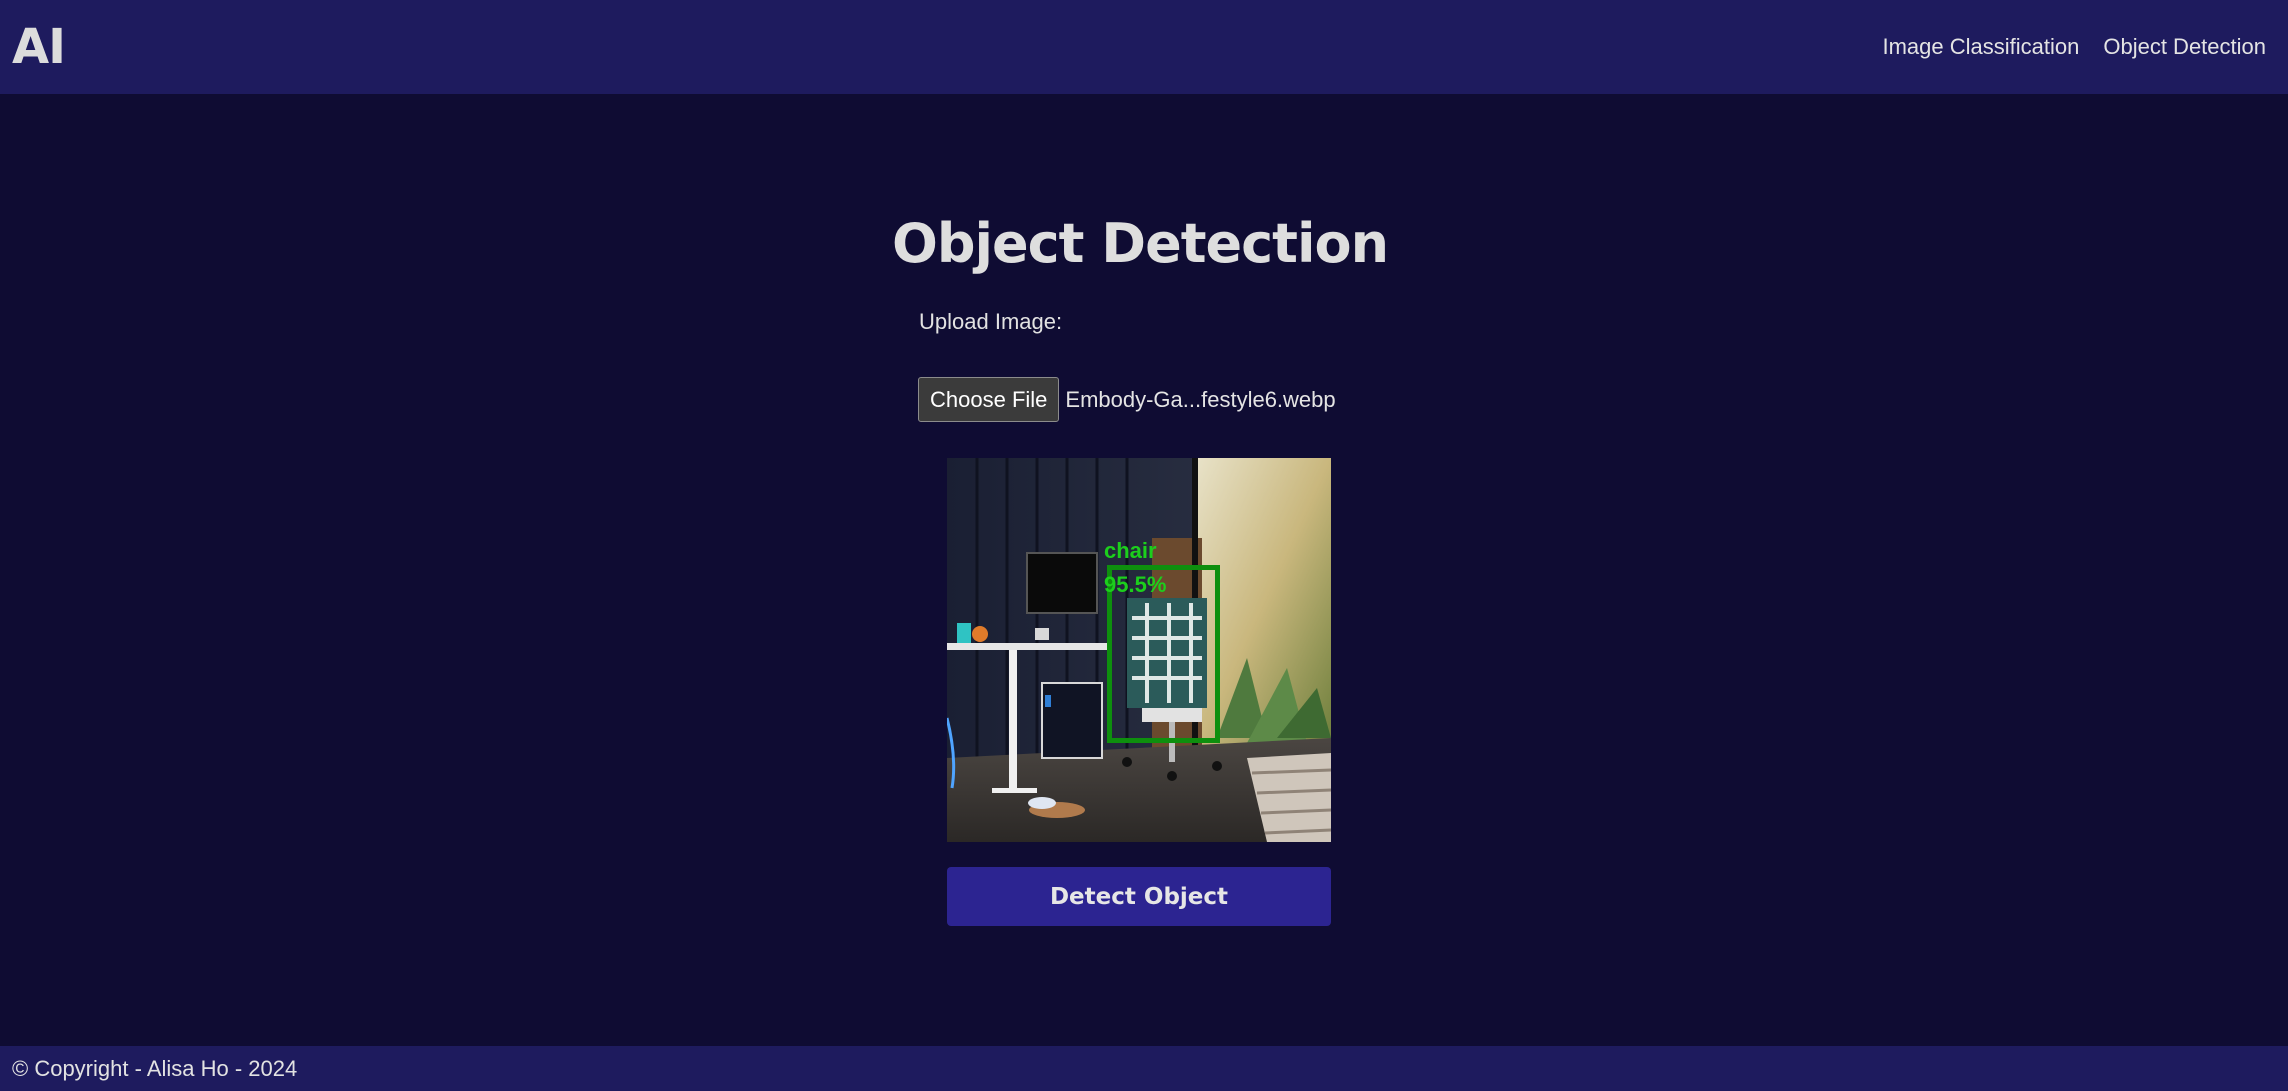 The width and height of the screenshot is (2288, 1091). I want to click on page-title: Object Detection, so click(1140, 243).